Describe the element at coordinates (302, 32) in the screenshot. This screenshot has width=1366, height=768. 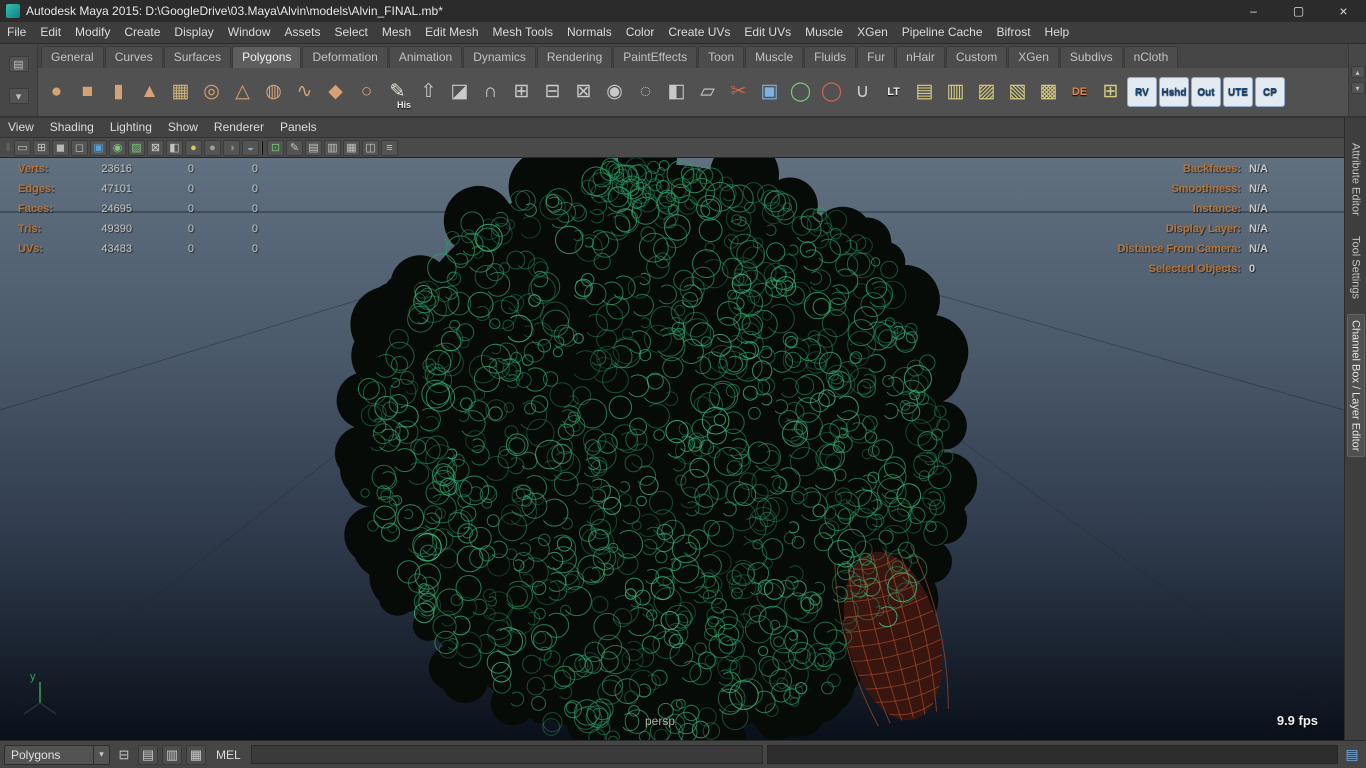
I see `menu-item: Assets` at that location.